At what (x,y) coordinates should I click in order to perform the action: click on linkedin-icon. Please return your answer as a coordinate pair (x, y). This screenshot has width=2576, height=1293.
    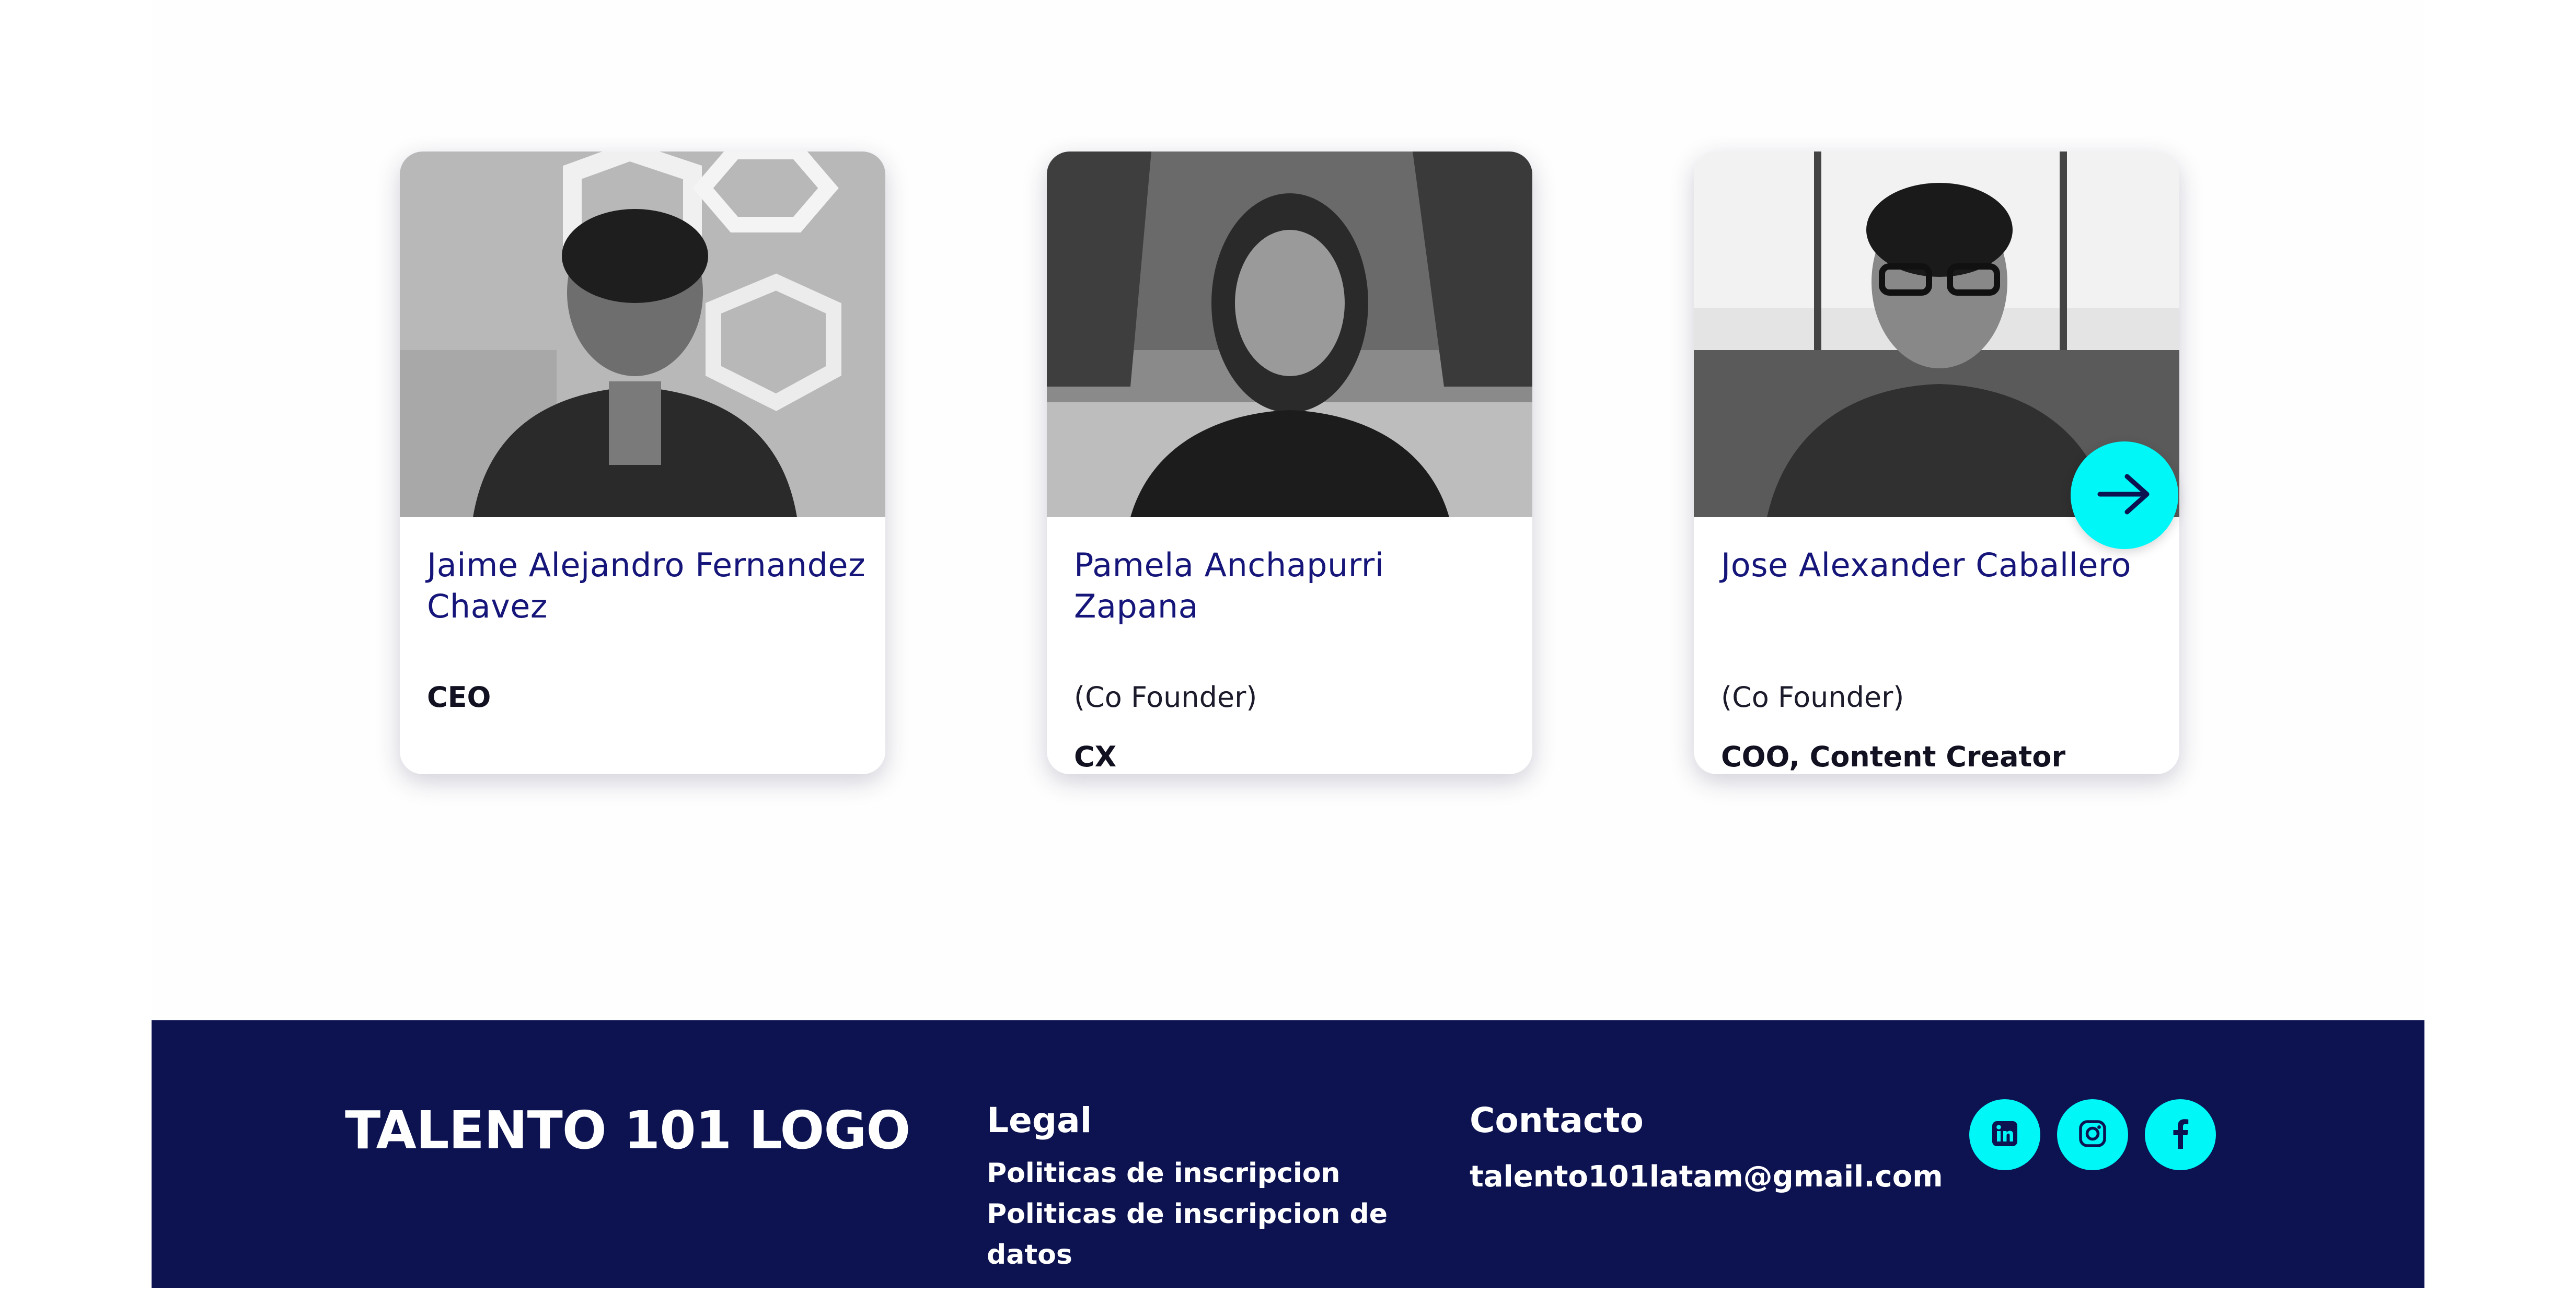
    Looking at the image, I should click on (2004, 1135).